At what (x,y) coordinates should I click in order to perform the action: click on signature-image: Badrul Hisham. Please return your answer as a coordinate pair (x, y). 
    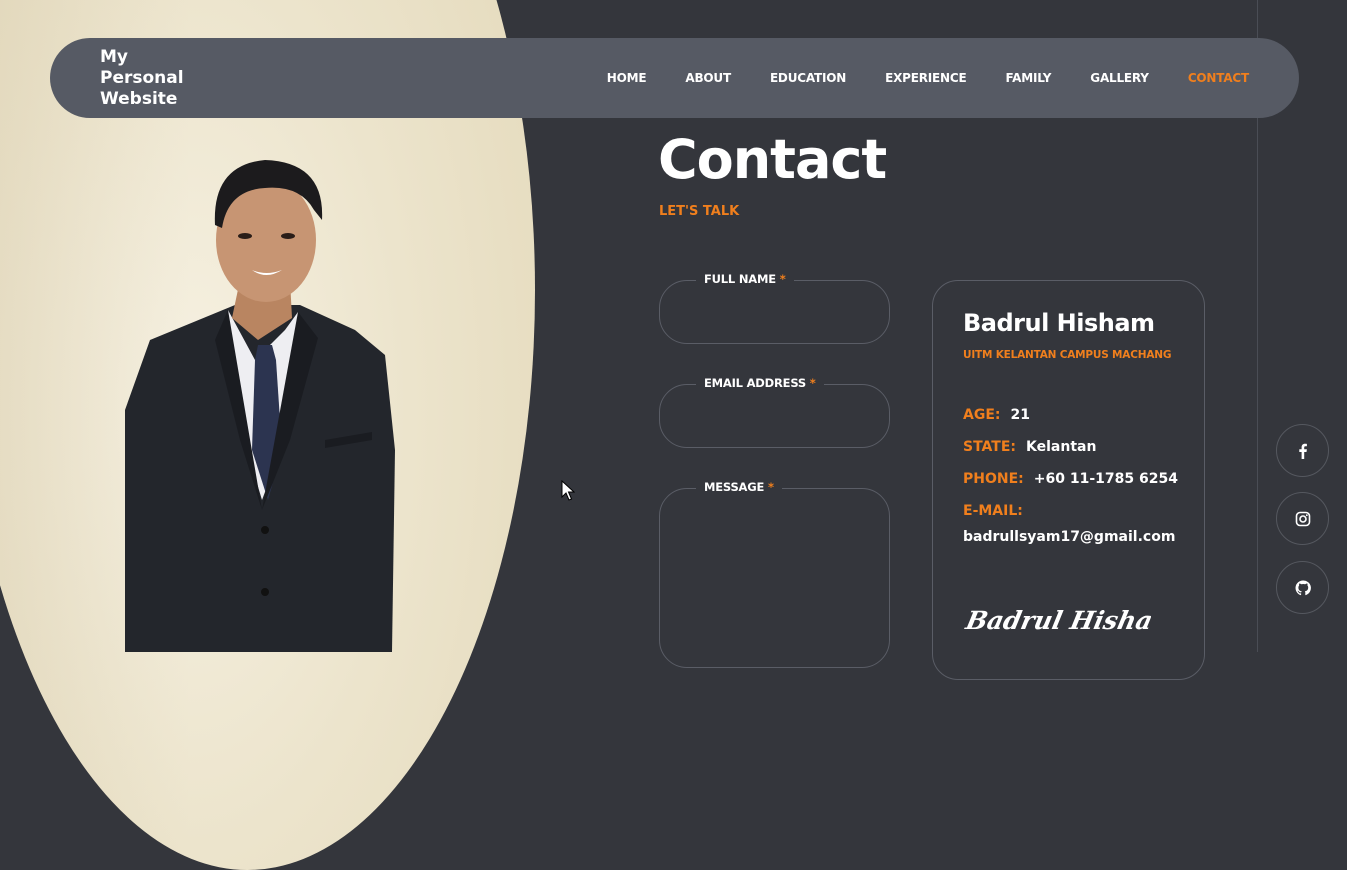
    Looking at the image, I should click on (1056, 620).